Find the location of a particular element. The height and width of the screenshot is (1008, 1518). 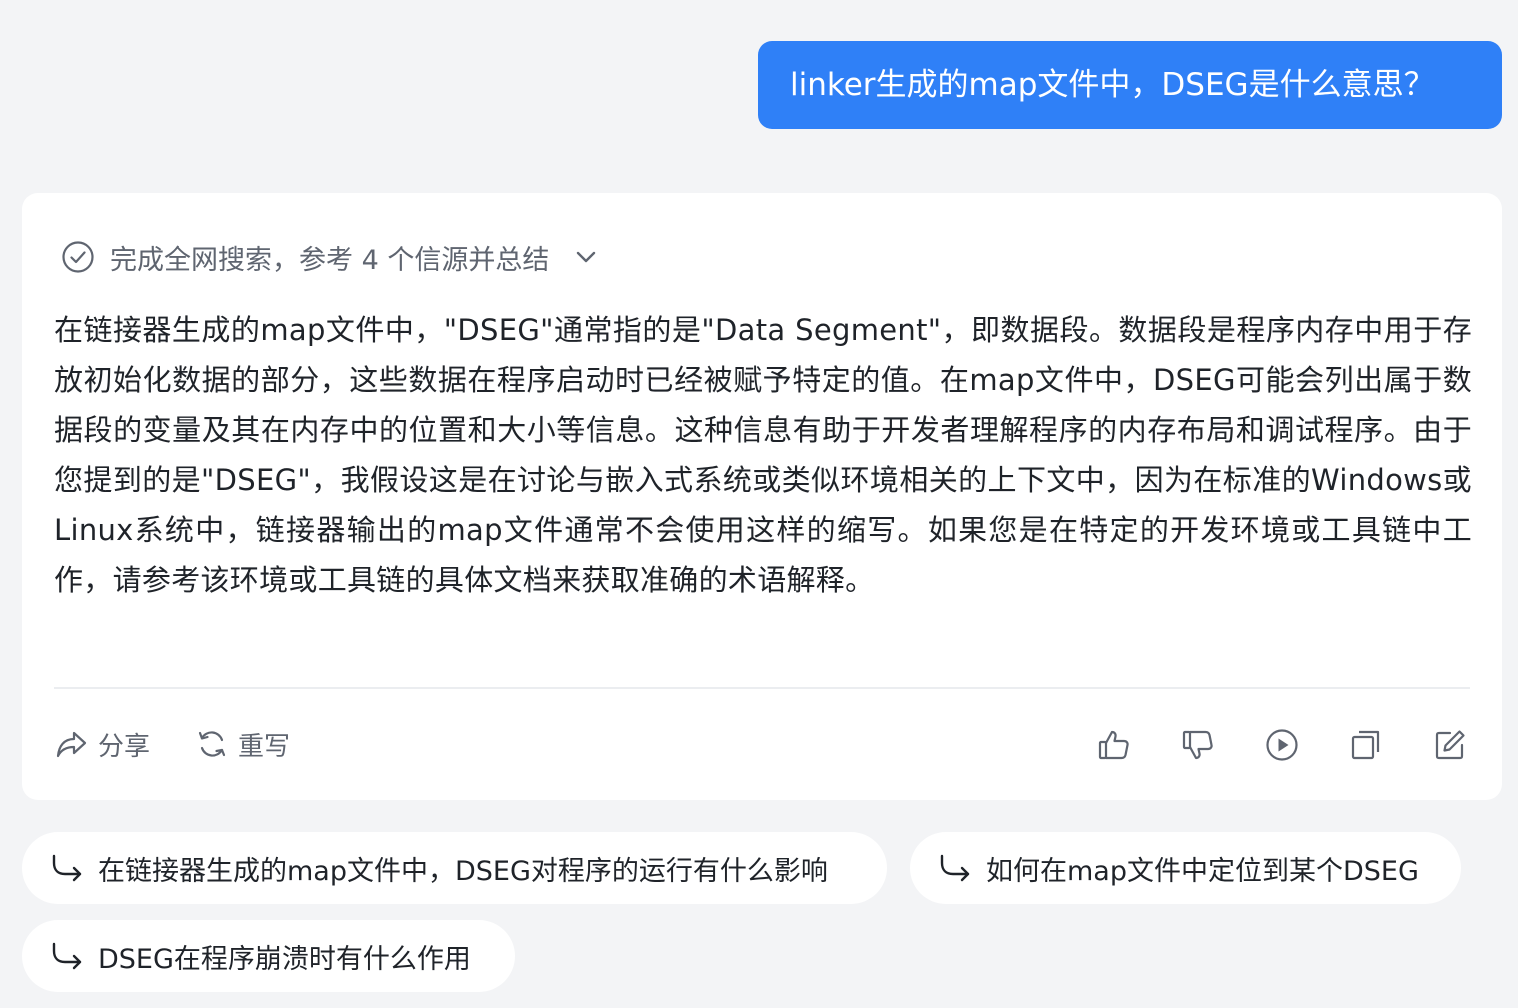

suggestion-label: 如何在map文件中定位到某个DSEG is located at coordinates (1202, 871).